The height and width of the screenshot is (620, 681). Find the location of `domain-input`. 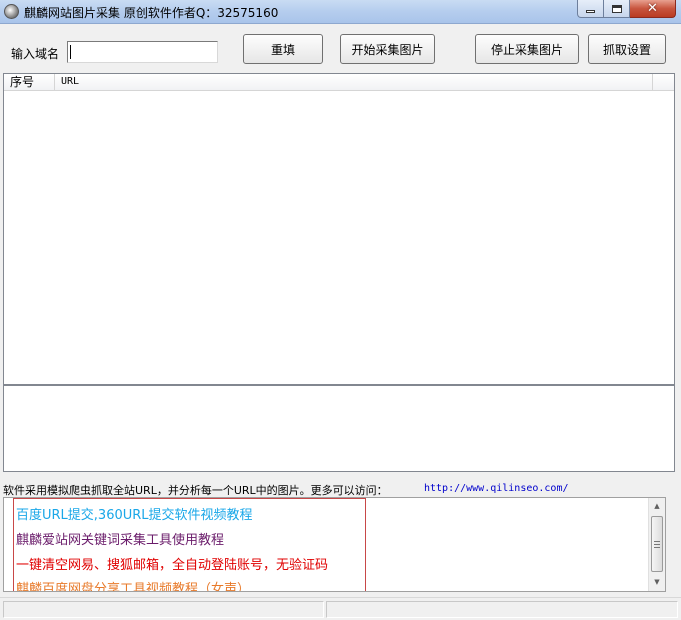

domain-input is located at coordinates (142, 52).